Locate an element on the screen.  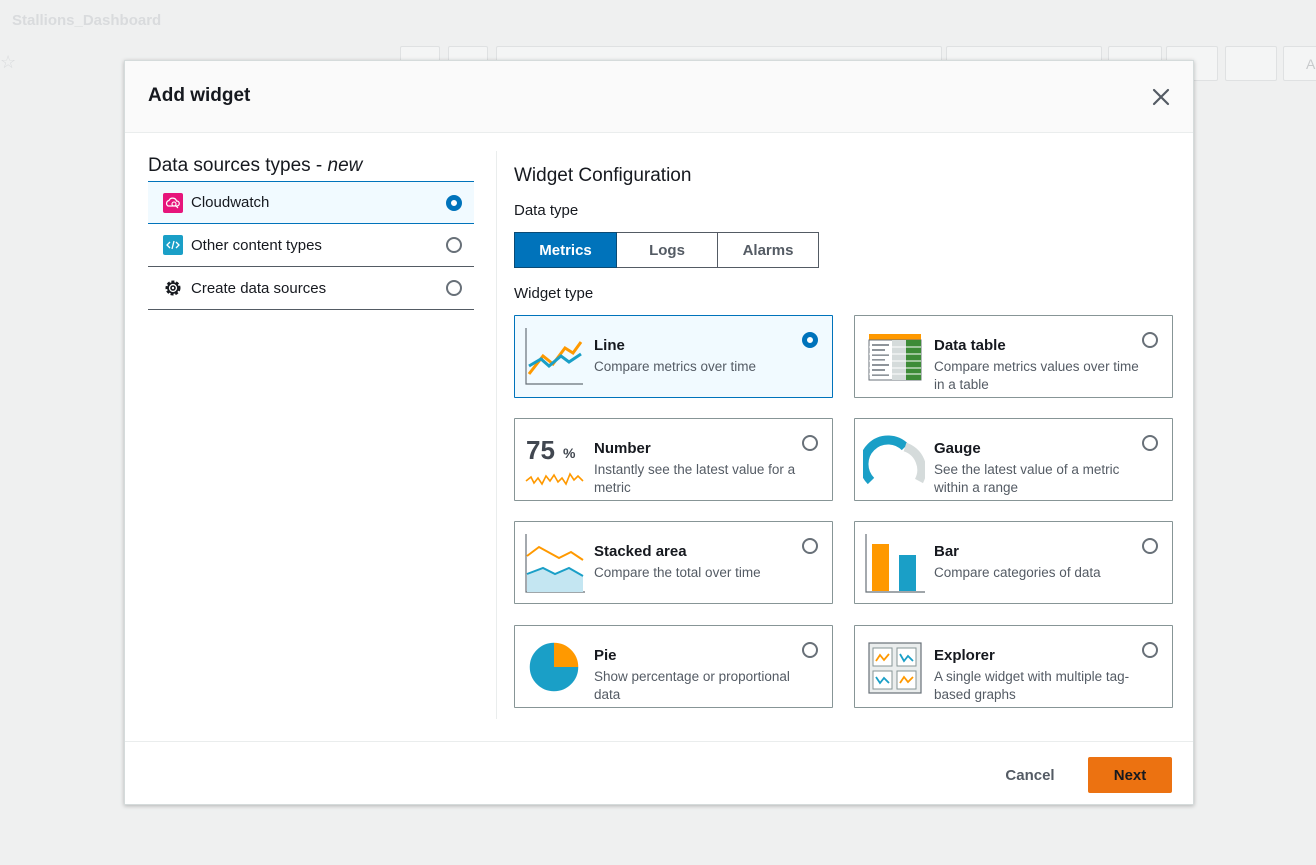
next-button: Next is located at coordinates (1130, 775).